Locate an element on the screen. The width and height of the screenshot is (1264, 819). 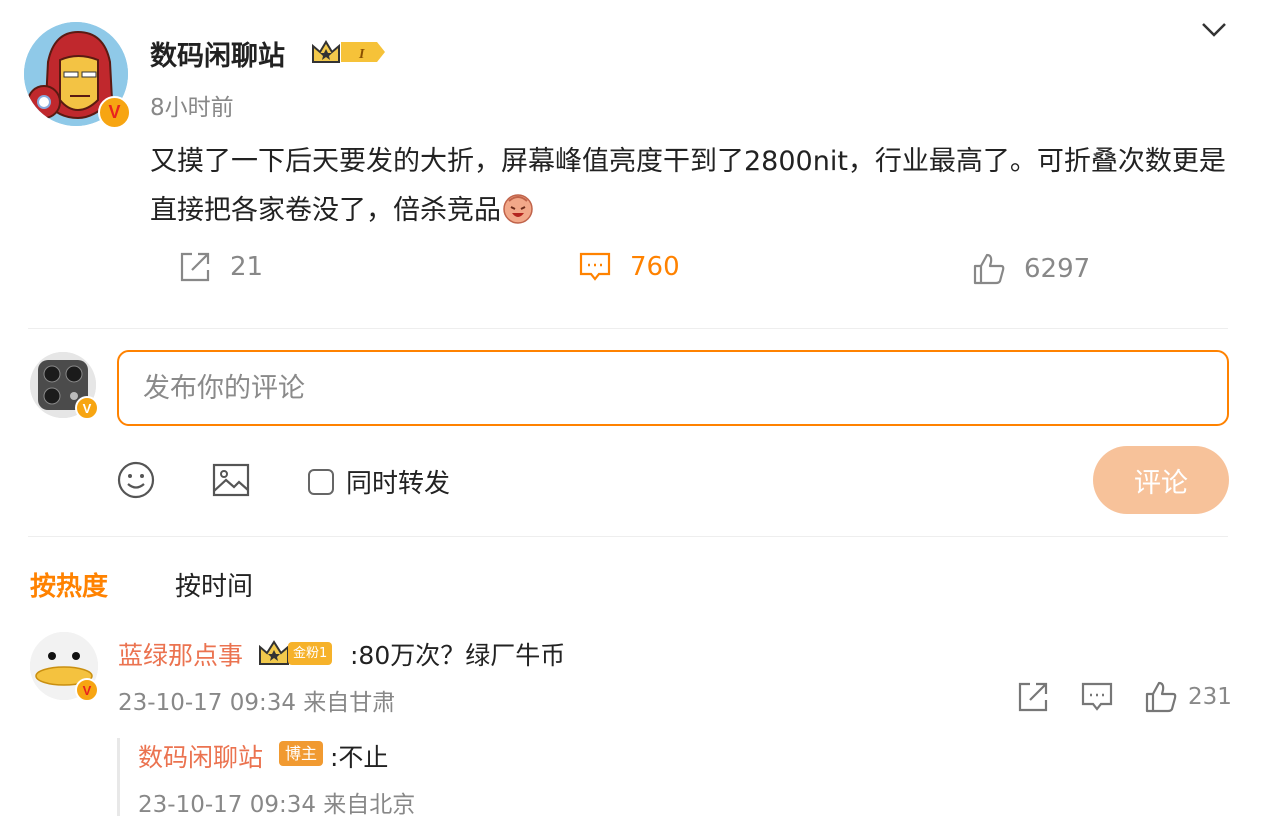
author-tag: 博主 is located at coordinates (301, 753).